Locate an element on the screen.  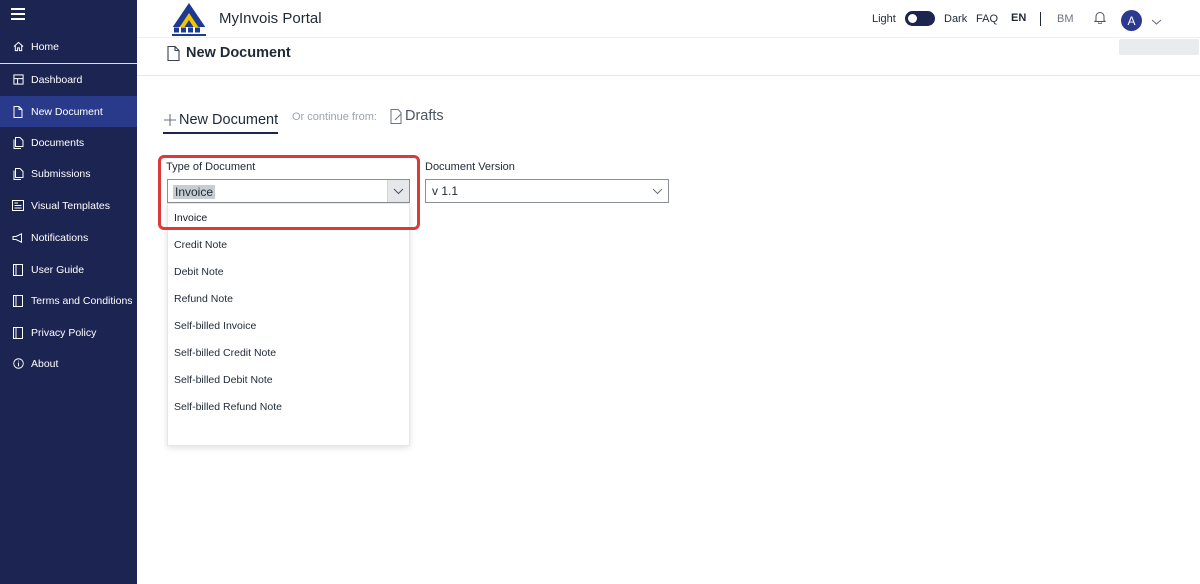
sidebar-item-label: Dashboard is located at coordinates (57, 79).